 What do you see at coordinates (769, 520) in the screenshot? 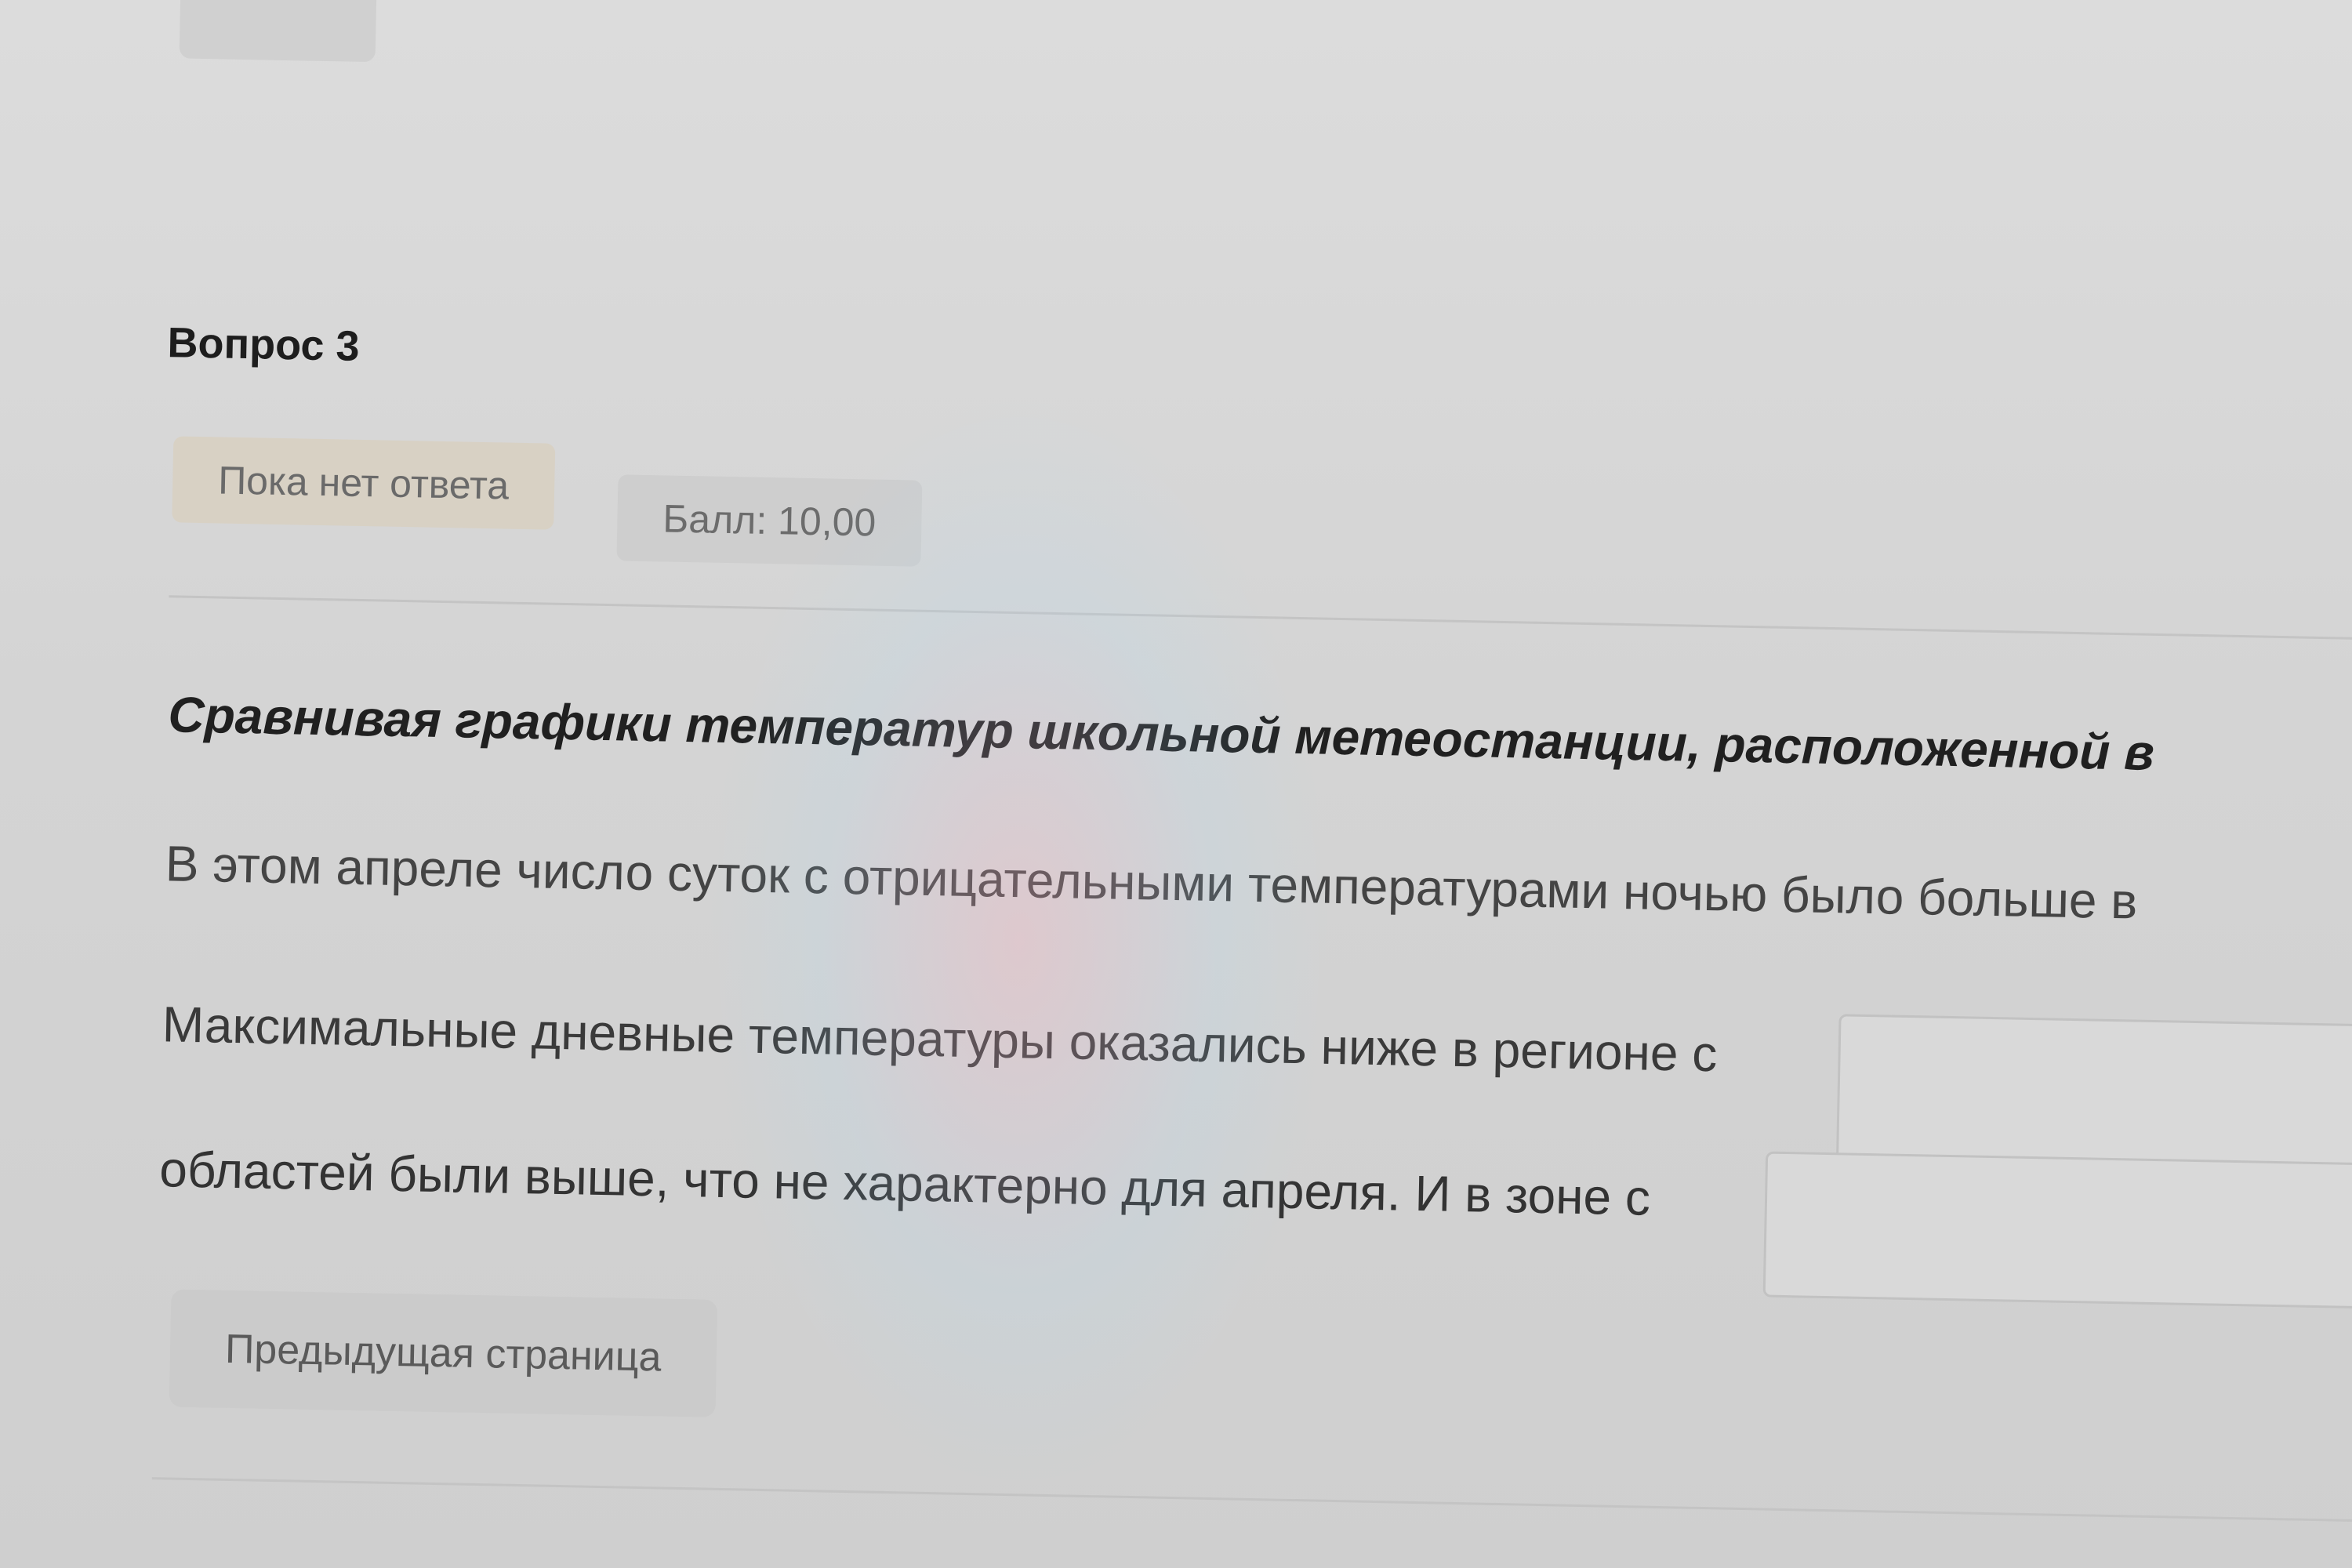
I see `grade-badge: Балл: 10,00` at bounding box center [769, 520].